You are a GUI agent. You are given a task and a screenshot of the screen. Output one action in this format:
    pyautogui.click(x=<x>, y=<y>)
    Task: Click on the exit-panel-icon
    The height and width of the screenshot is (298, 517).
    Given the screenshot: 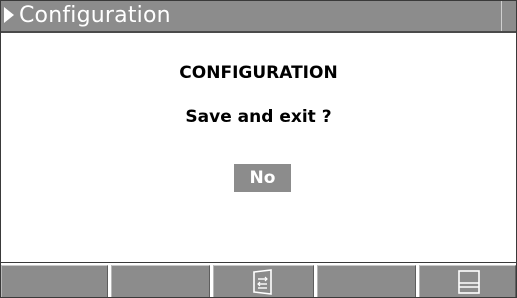 What is the action you would take?
    pyautogui.click(x=469, y=282)
    